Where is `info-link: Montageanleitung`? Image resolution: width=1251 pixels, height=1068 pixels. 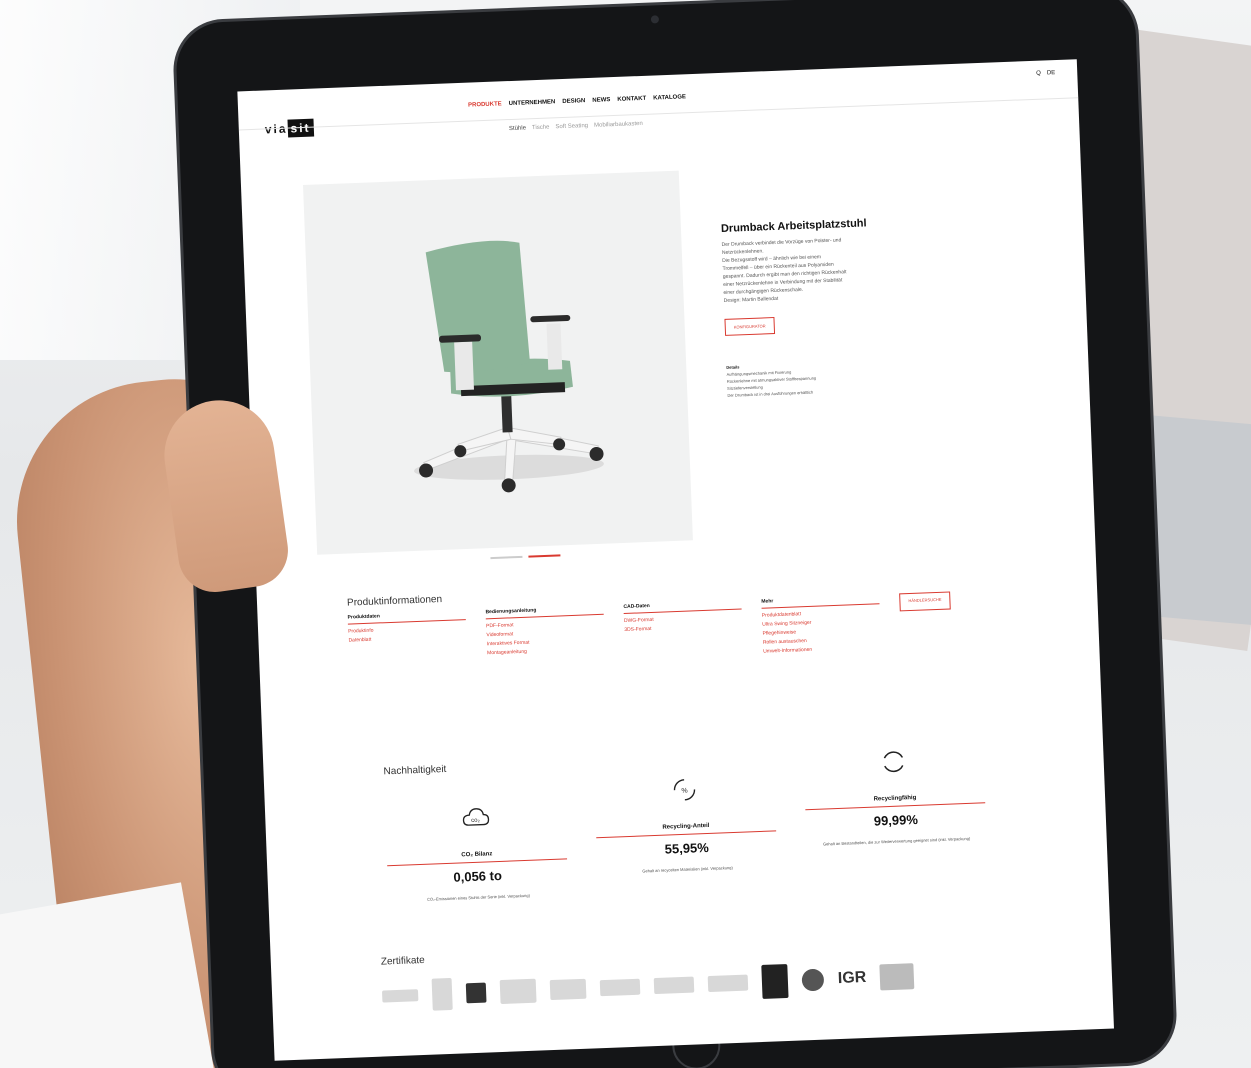 info-link: Montageanleitung is located at coordinates (546, 651).